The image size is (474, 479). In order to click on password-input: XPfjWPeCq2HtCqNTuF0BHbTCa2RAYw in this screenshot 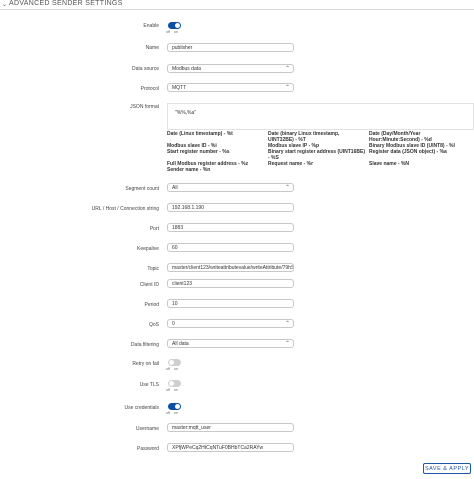, I will do `click(230, 447)`.